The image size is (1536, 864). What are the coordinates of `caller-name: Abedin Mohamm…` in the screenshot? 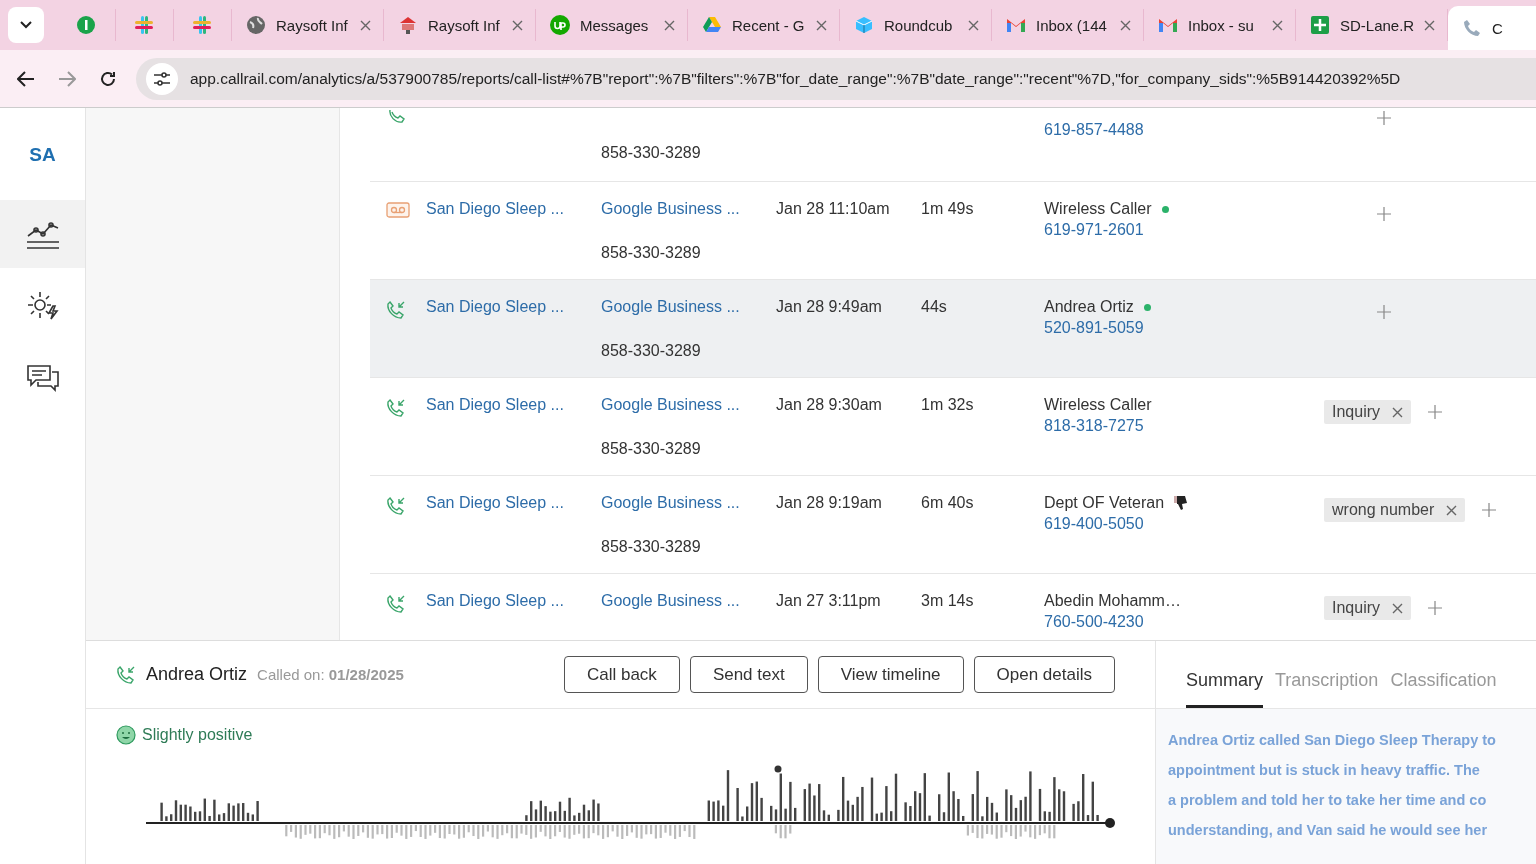 It's located at (1112, 601).